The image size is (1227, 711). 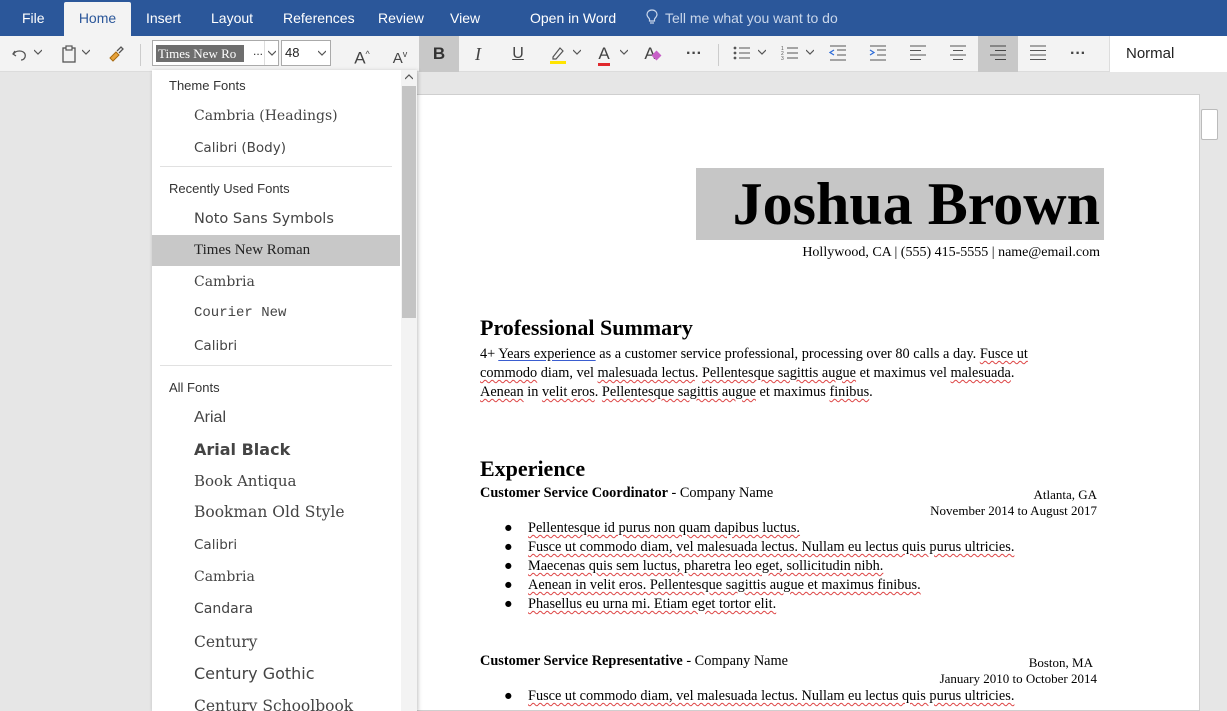 What do you see at coordinates (652, 16) in the screenshot?
I see `lightbulb-icon` at bounding box center [652, 16].